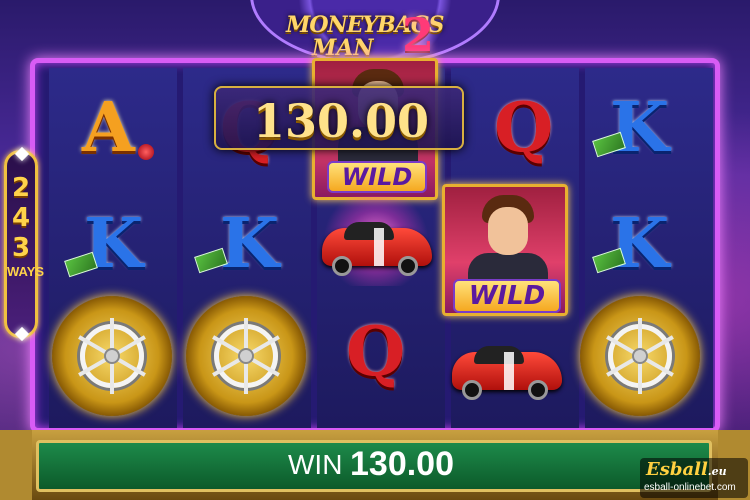 Image resolution: width=750 pixels, height=500 pixels. Describe the element at coordinates (505, 250) in the screenshot. I see `wild-symbol: WILD` at that location.